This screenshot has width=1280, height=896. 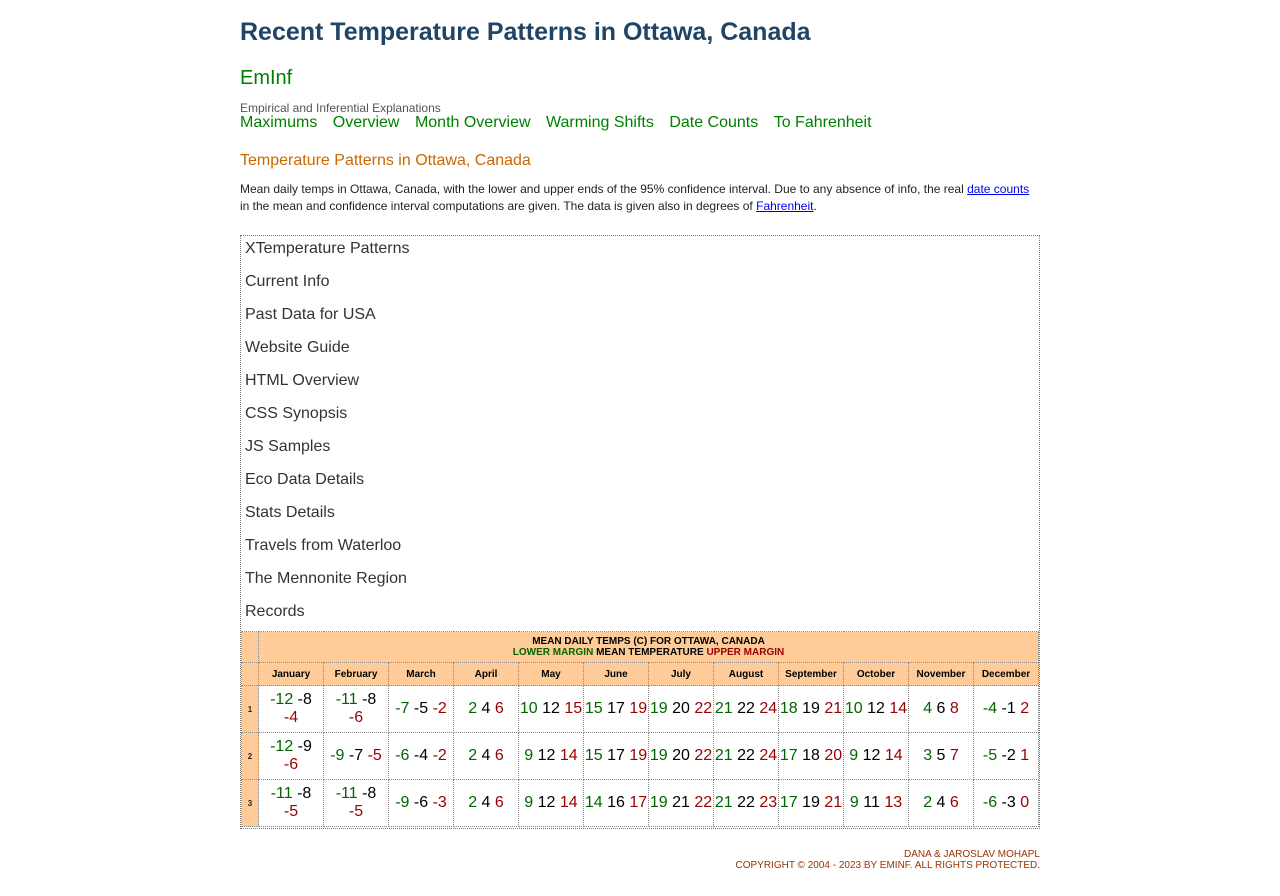 What do you see at coordinates (291, 794) in the screenshot?
I see `cell-line: -11 -8` at bounding box center [291, 794].